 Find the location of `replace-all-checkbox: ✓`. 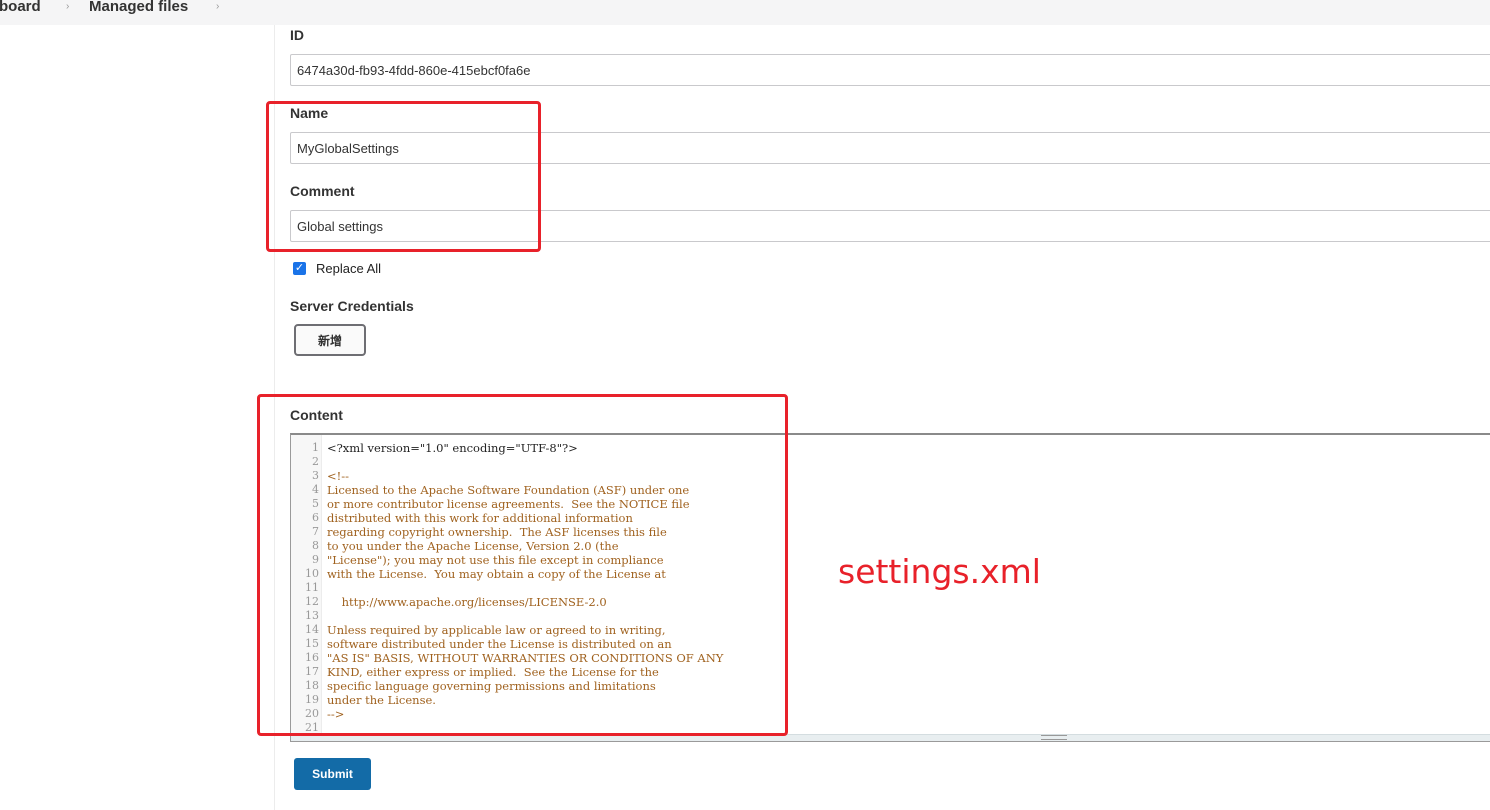

replace-all-checkbox: ✓ is located at coordinates (299, 268).